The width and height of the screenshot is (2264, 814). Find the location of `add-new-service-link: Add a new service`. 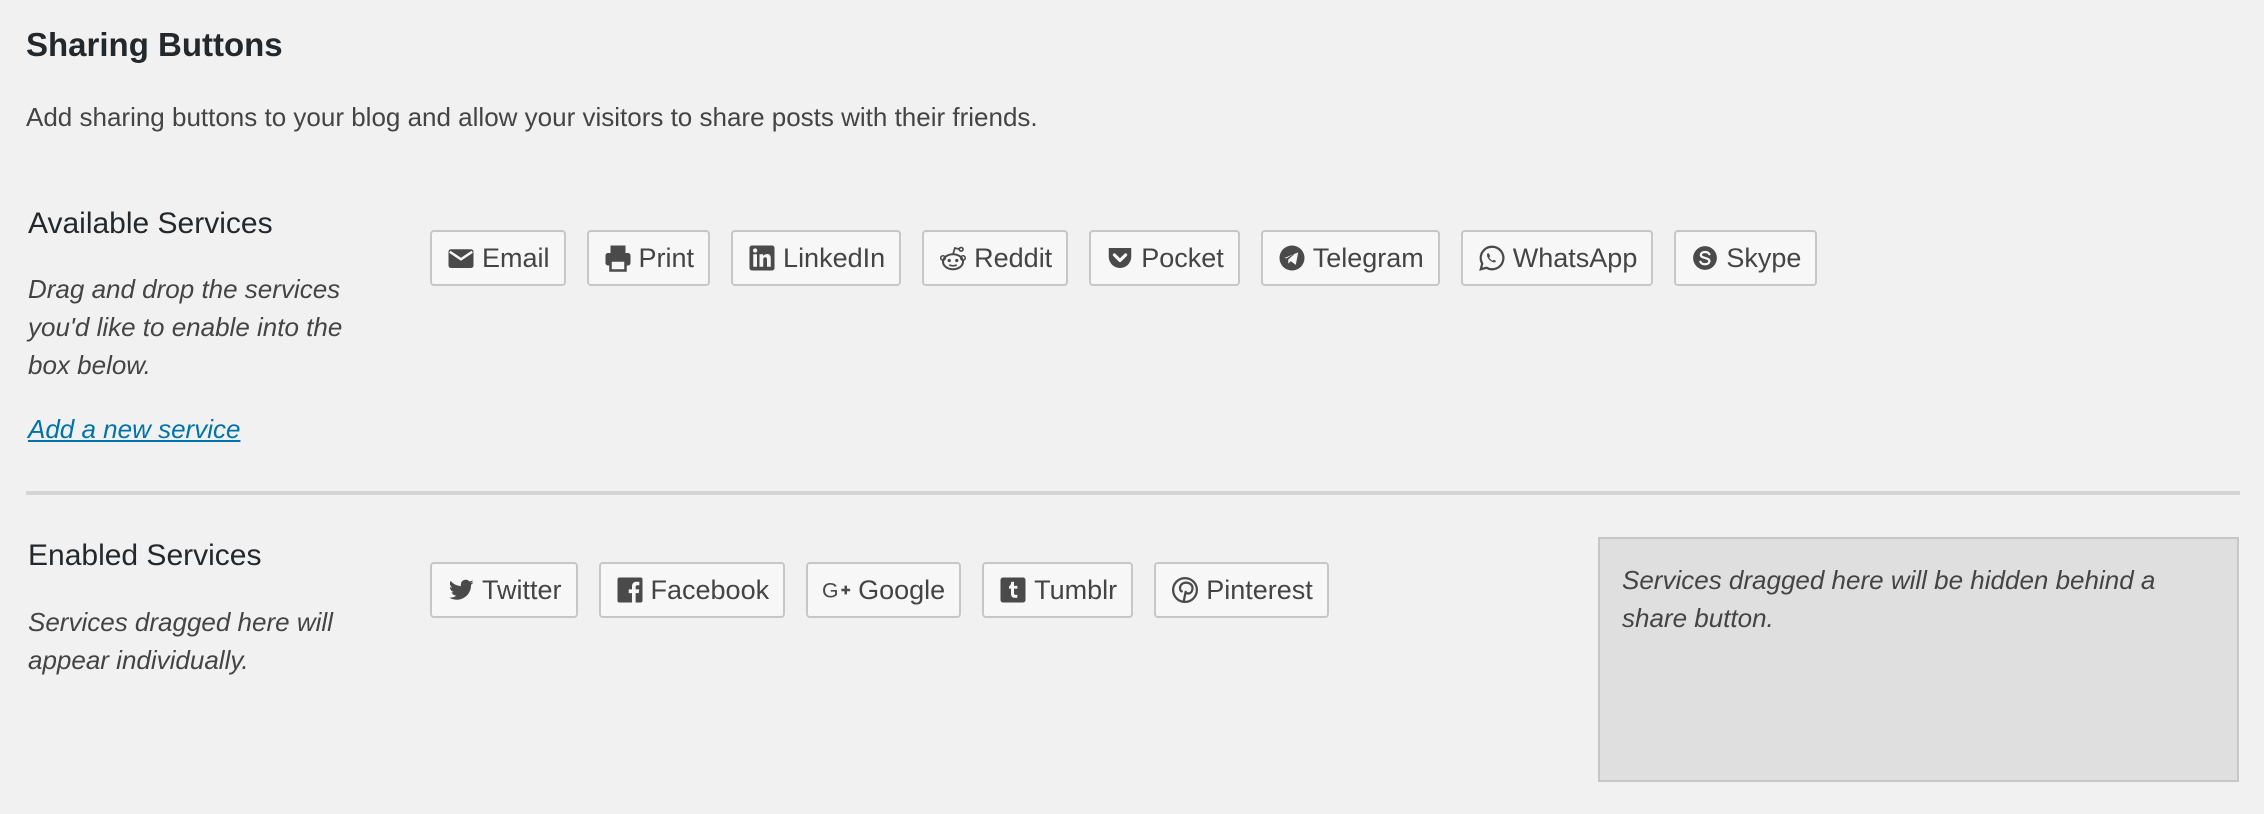

add-new-service-link: Add a new service is located at coordinates (134, 429).